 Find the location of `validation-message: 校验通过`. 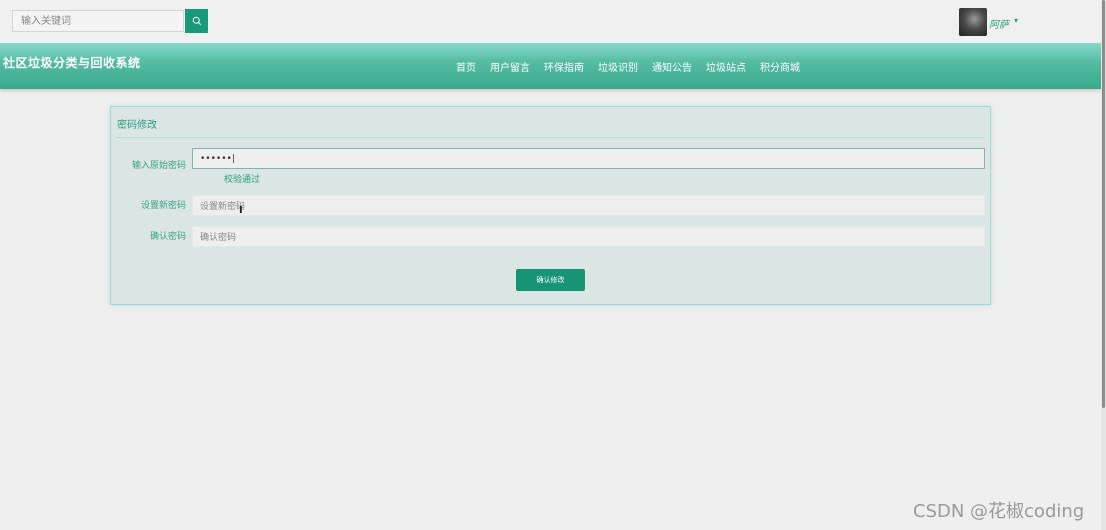

validation-message: 校验通过 is located at coordinates (242, 180).